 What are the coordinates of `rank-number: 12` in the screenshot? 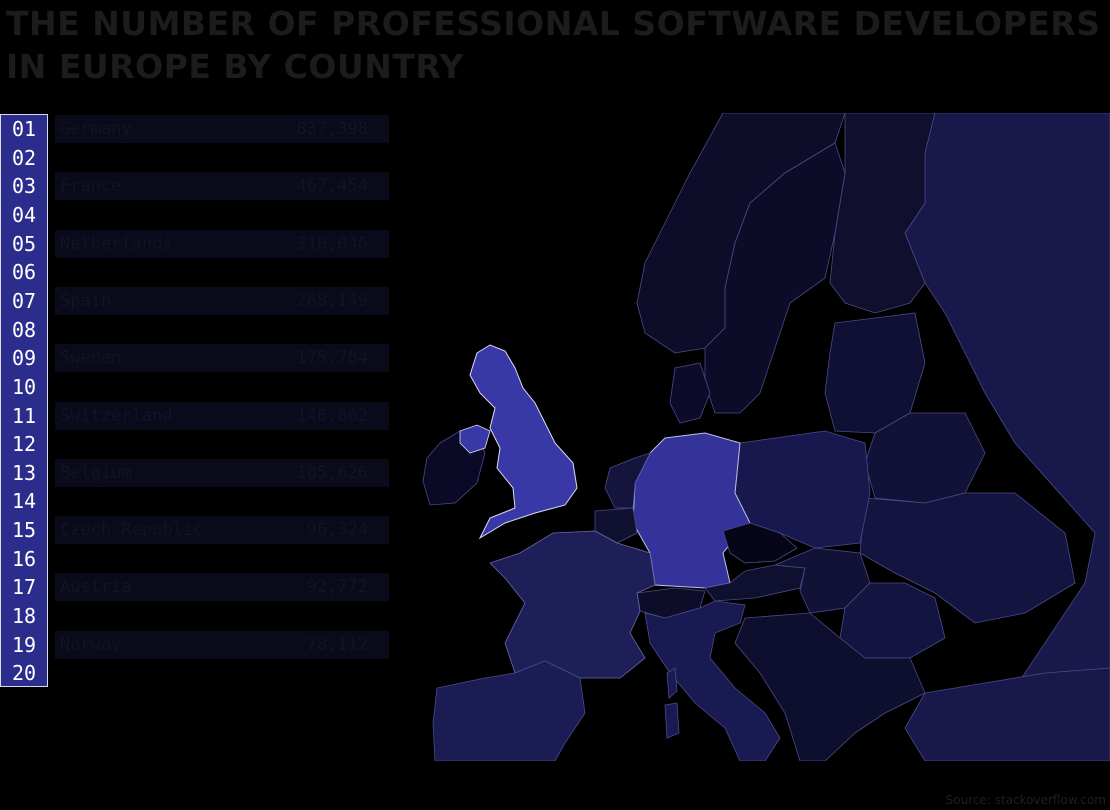 It's located at (24, 444).